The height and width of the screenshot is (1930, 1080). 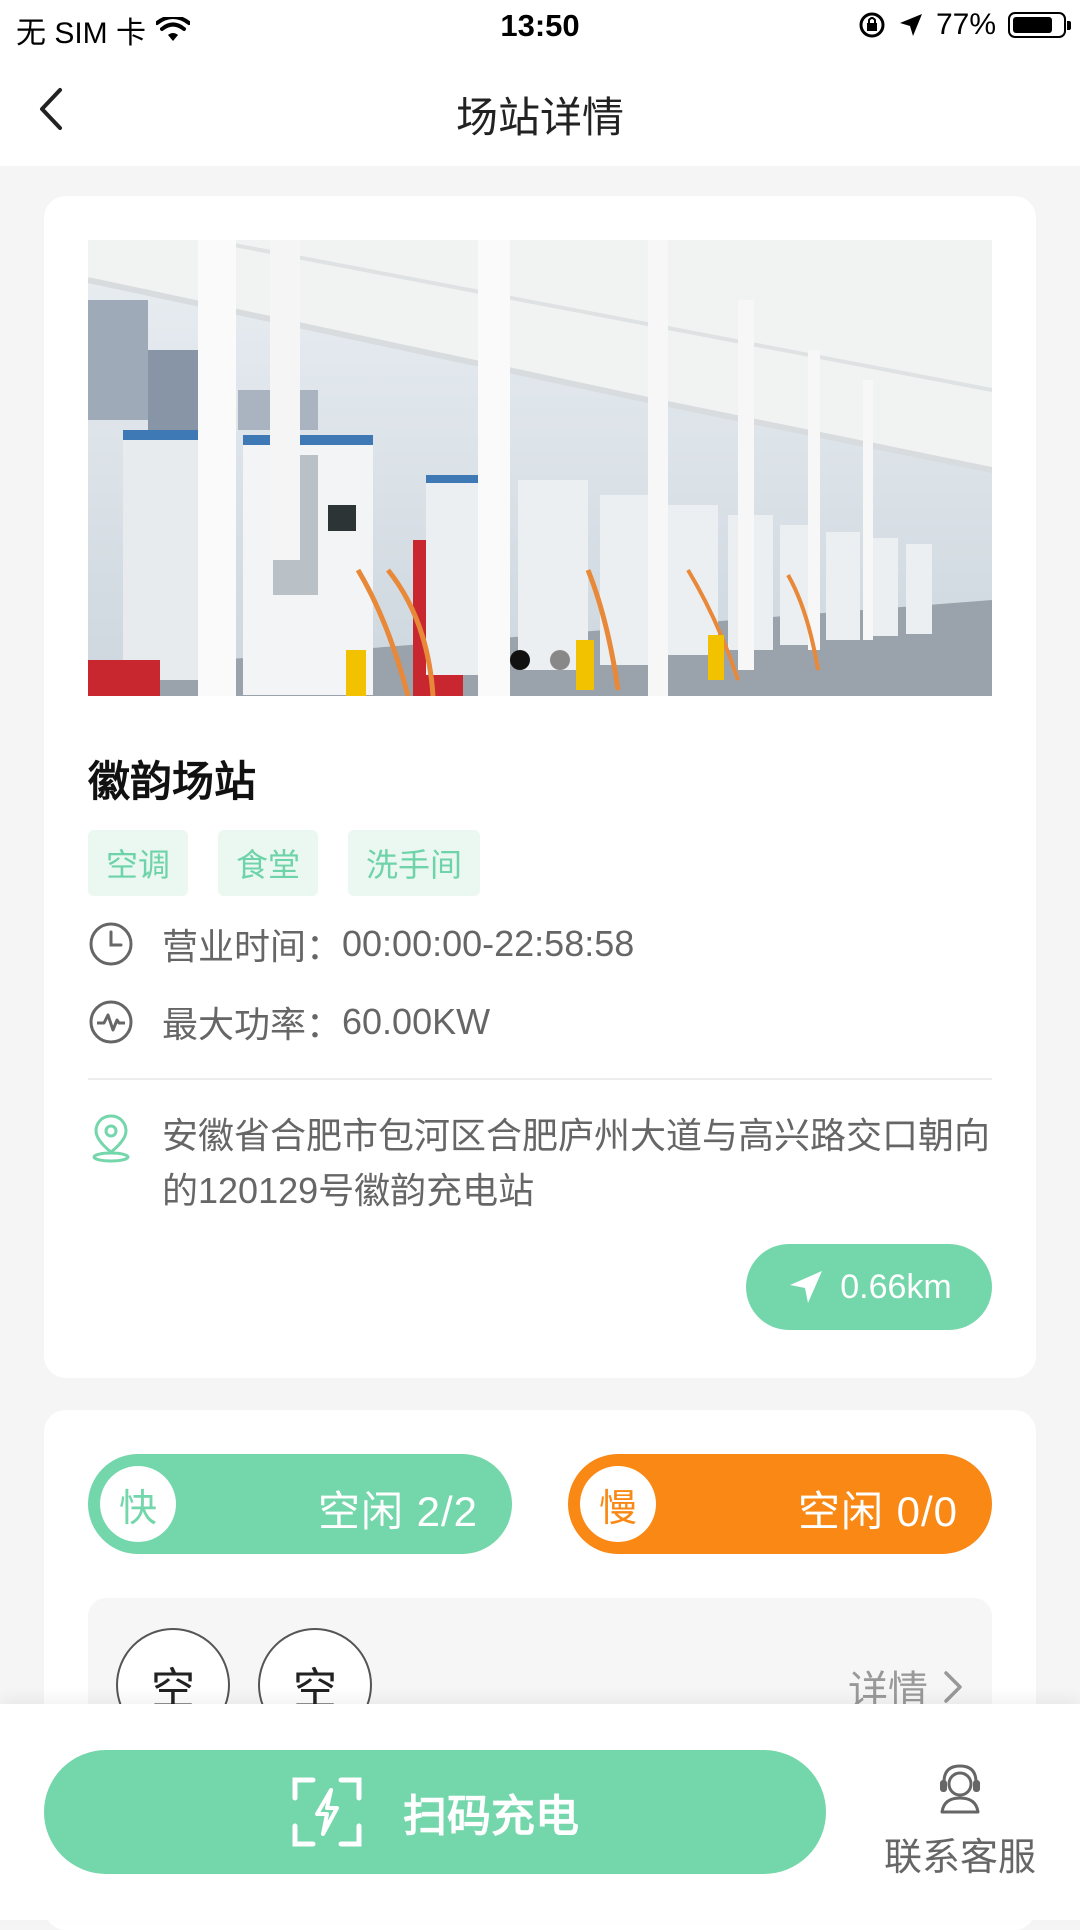 What do you see at coordinates (414, 863) in the screenshot?
I see `amenity-tag: 洗手间` at bounding box center [414, 863].